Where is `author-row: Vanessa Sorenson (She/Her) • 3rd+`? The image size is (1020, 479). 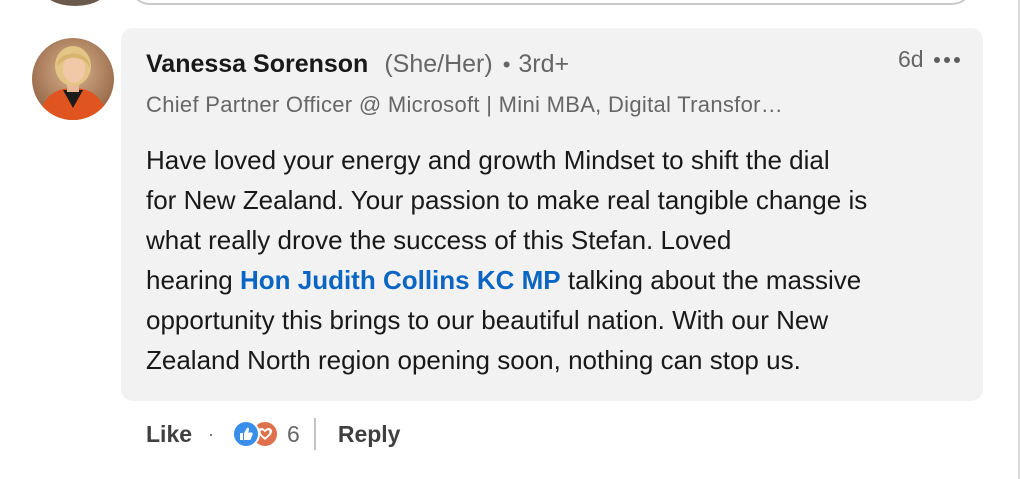 author-row: Vanessa Sorenson (She/Her) • 3rd+ is located at coordinates (357, 64).